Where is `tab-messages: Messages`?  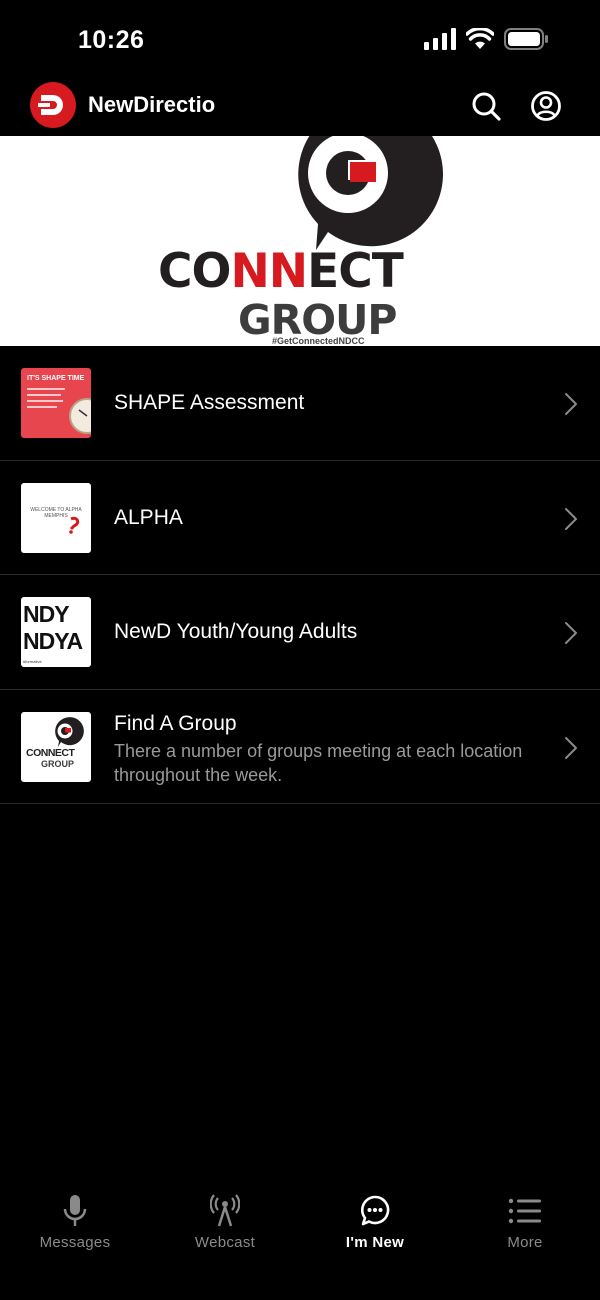
tab-messages: Messages is located at coordinates (75, 1229).